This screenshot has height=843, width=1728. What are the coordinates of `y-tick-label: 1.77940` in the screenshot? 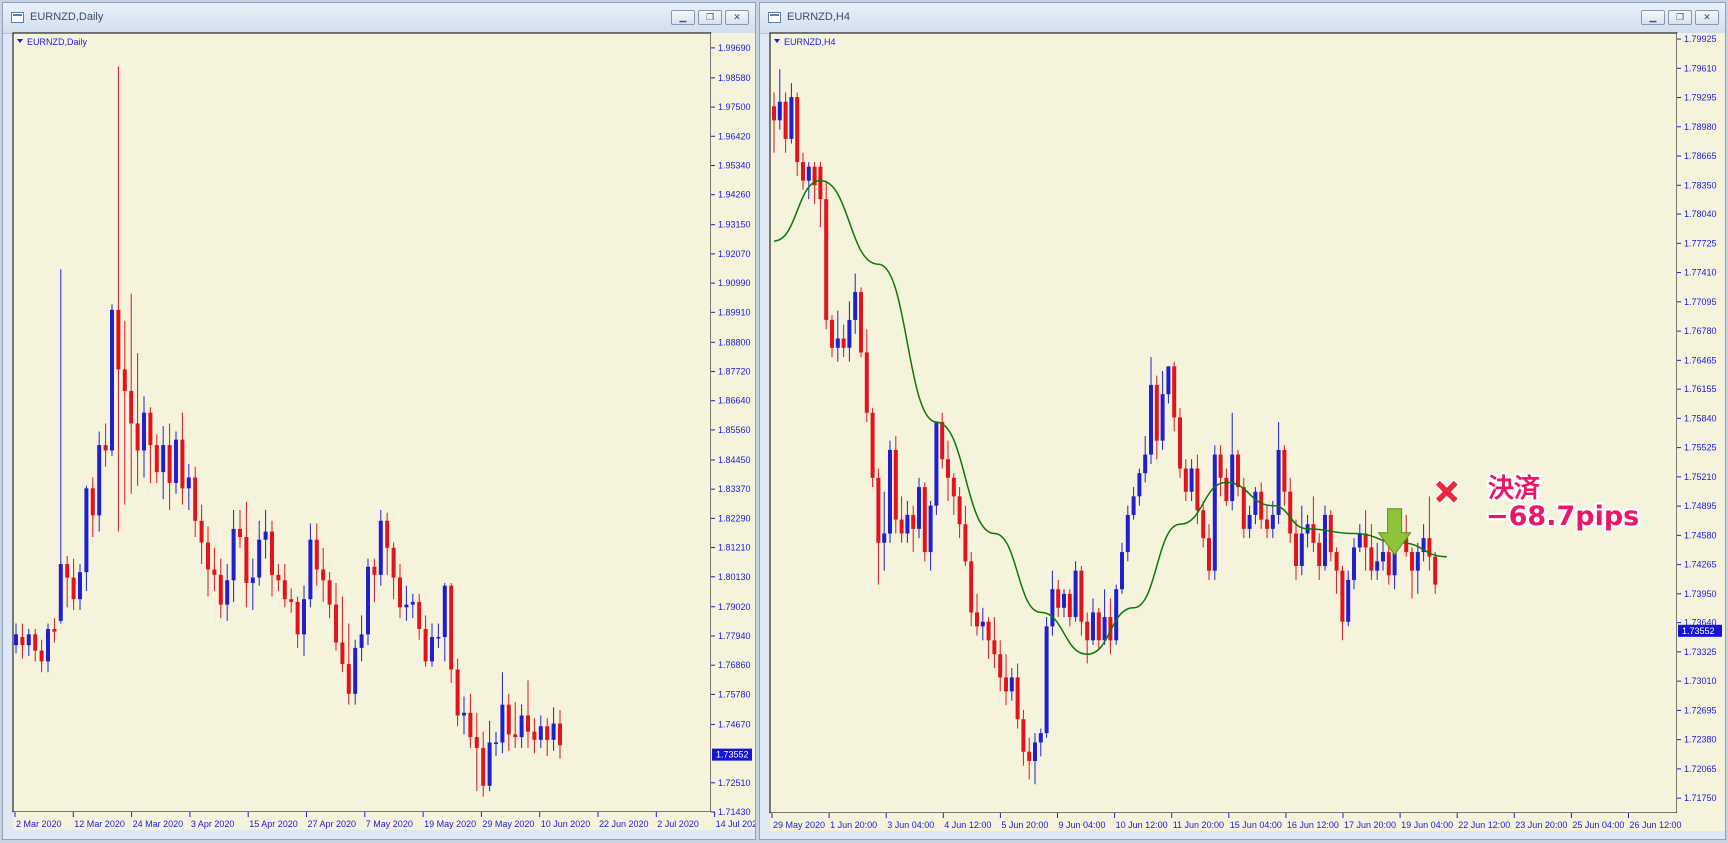 It's located at (734, 636).